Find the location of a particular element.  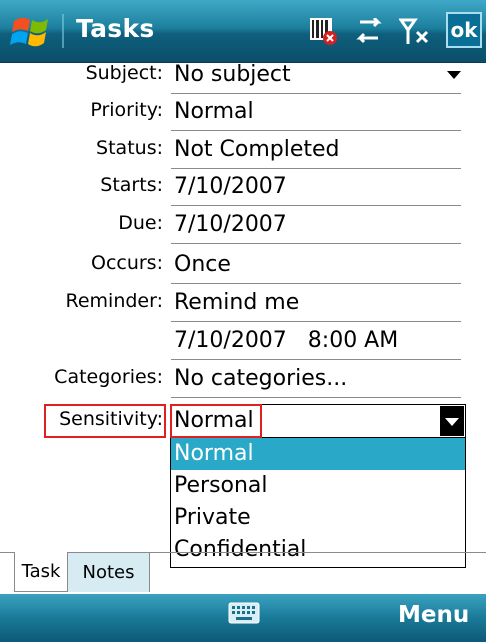

app-title: Tasks is located at coordinates (115, 28).